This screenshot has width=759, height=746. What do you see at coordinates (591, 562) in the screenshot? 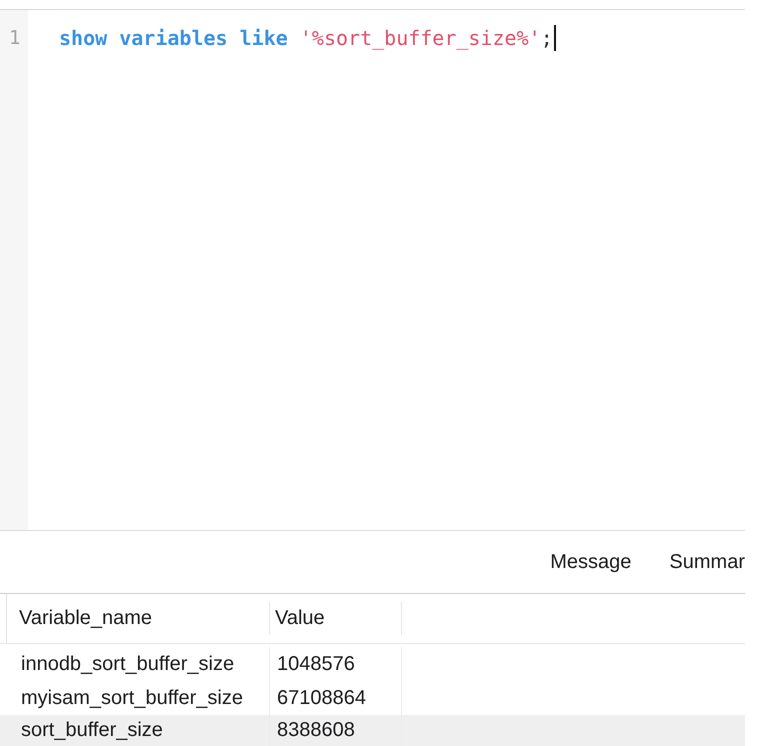
I see `result-tab: Message` at bounding box center [591, 562].